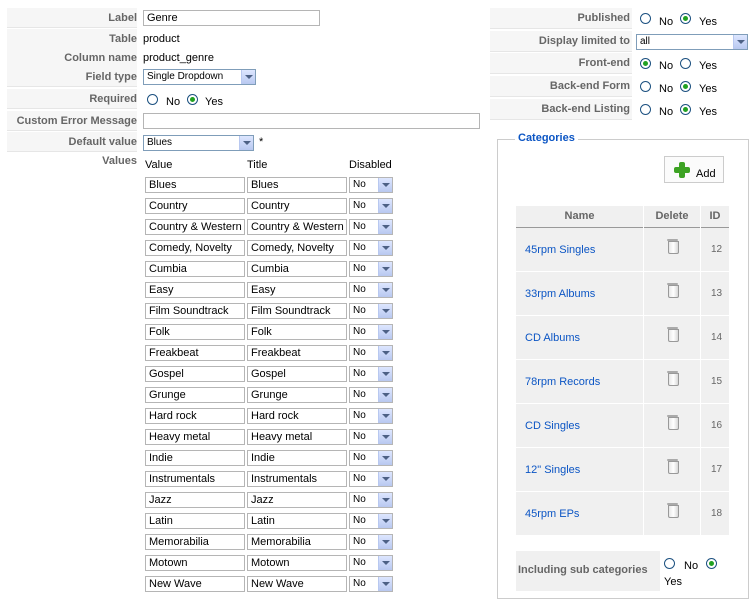 This screenshot has width=755, height=599. What do you see at coordinates (297, 563) in the screenshot?
I see `title-input: Motown` at bounding box center [297, 563].